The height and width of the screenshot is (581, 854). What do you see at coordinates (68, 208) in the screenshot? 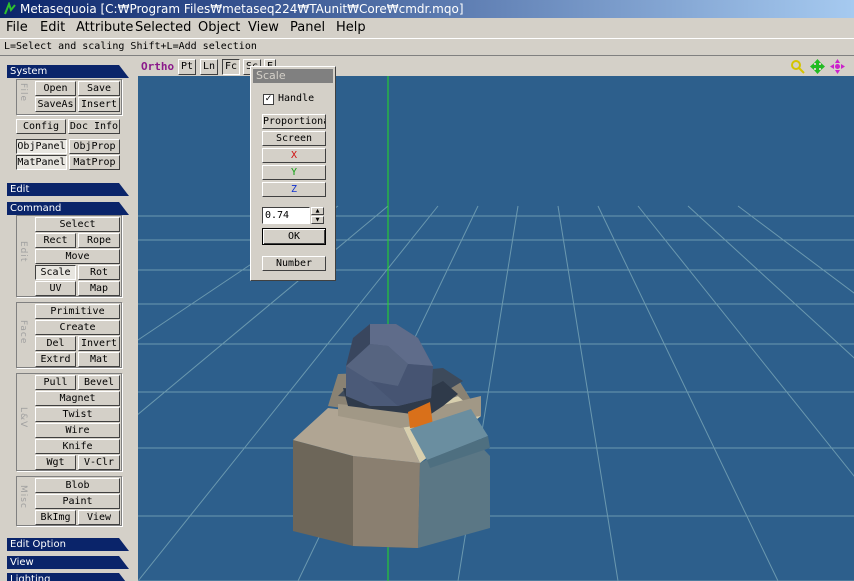
I see `section-command: Command` at bounding box center [68, 208].